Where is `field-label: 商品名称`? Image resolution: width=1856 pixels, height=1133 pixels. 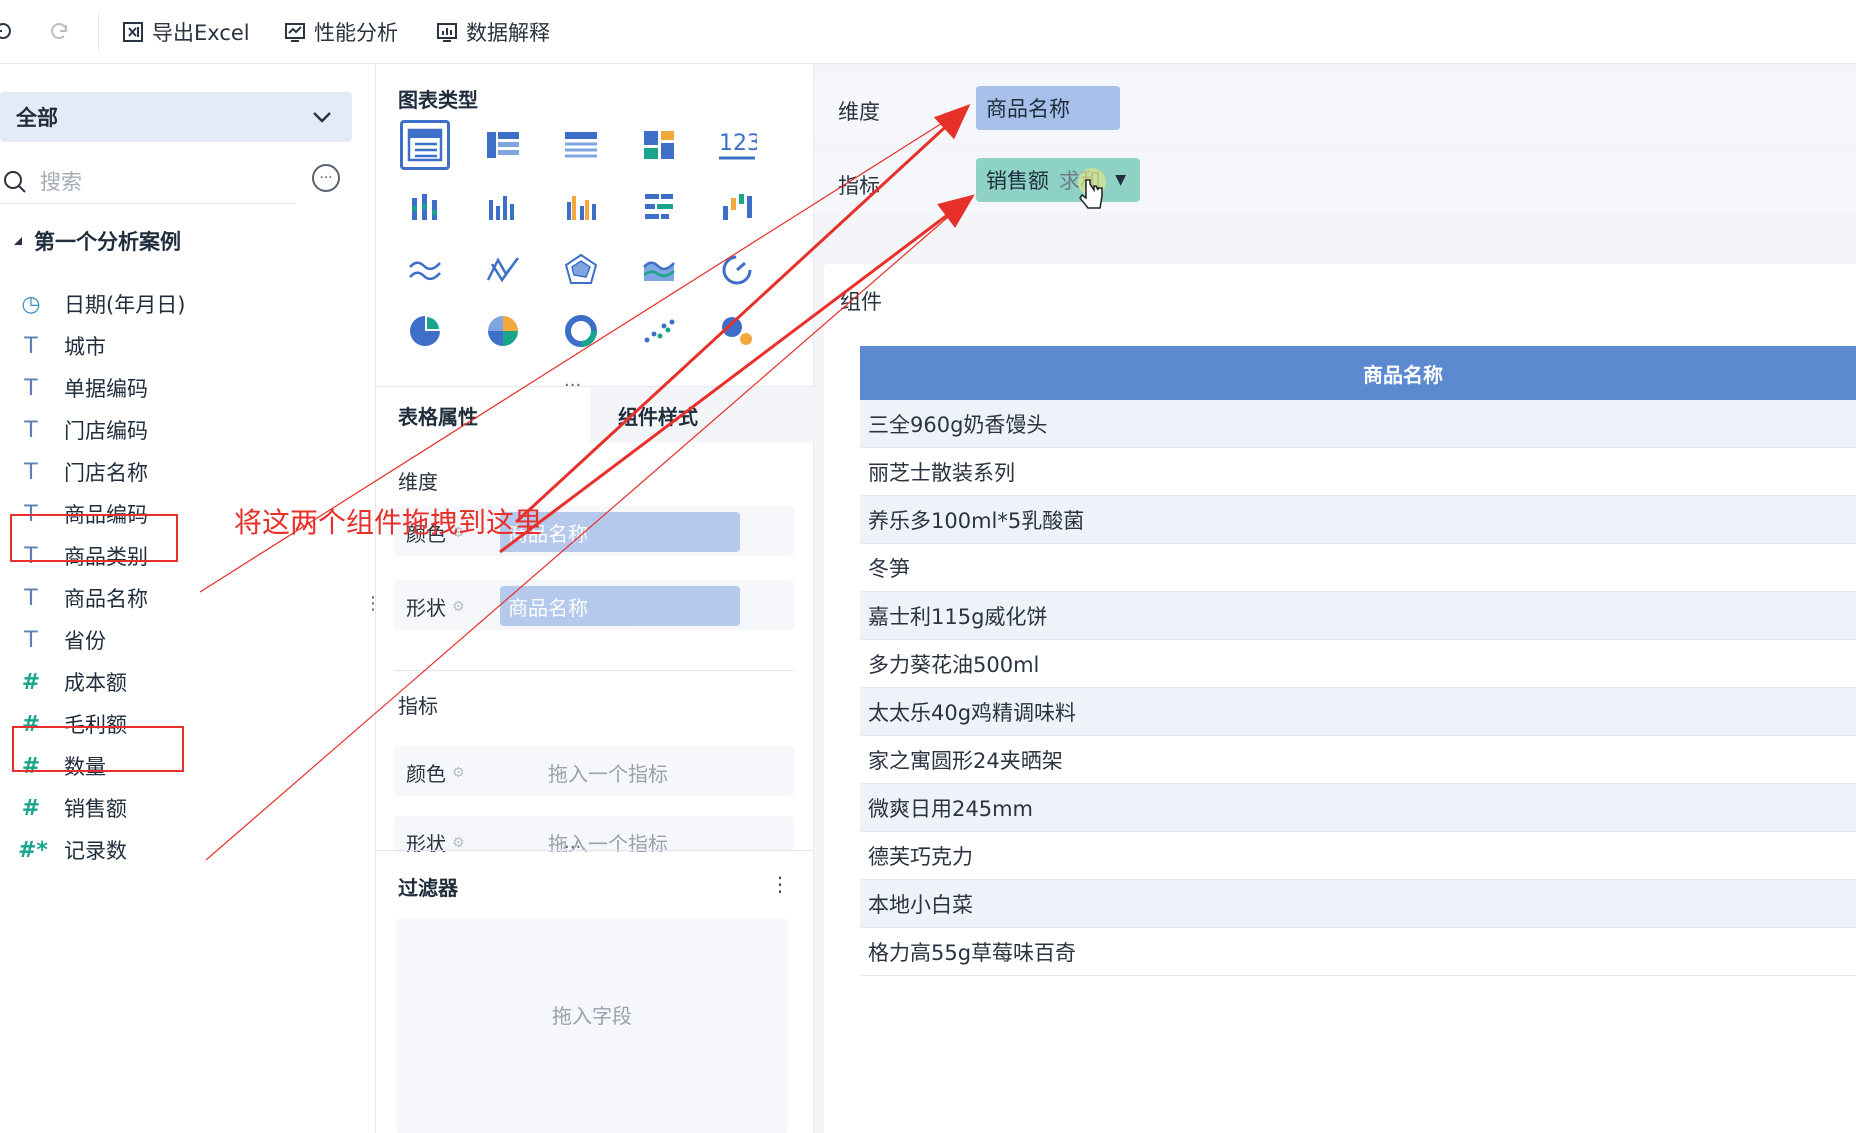 field-label: 商品名称 is located at coordinates (106, 599).